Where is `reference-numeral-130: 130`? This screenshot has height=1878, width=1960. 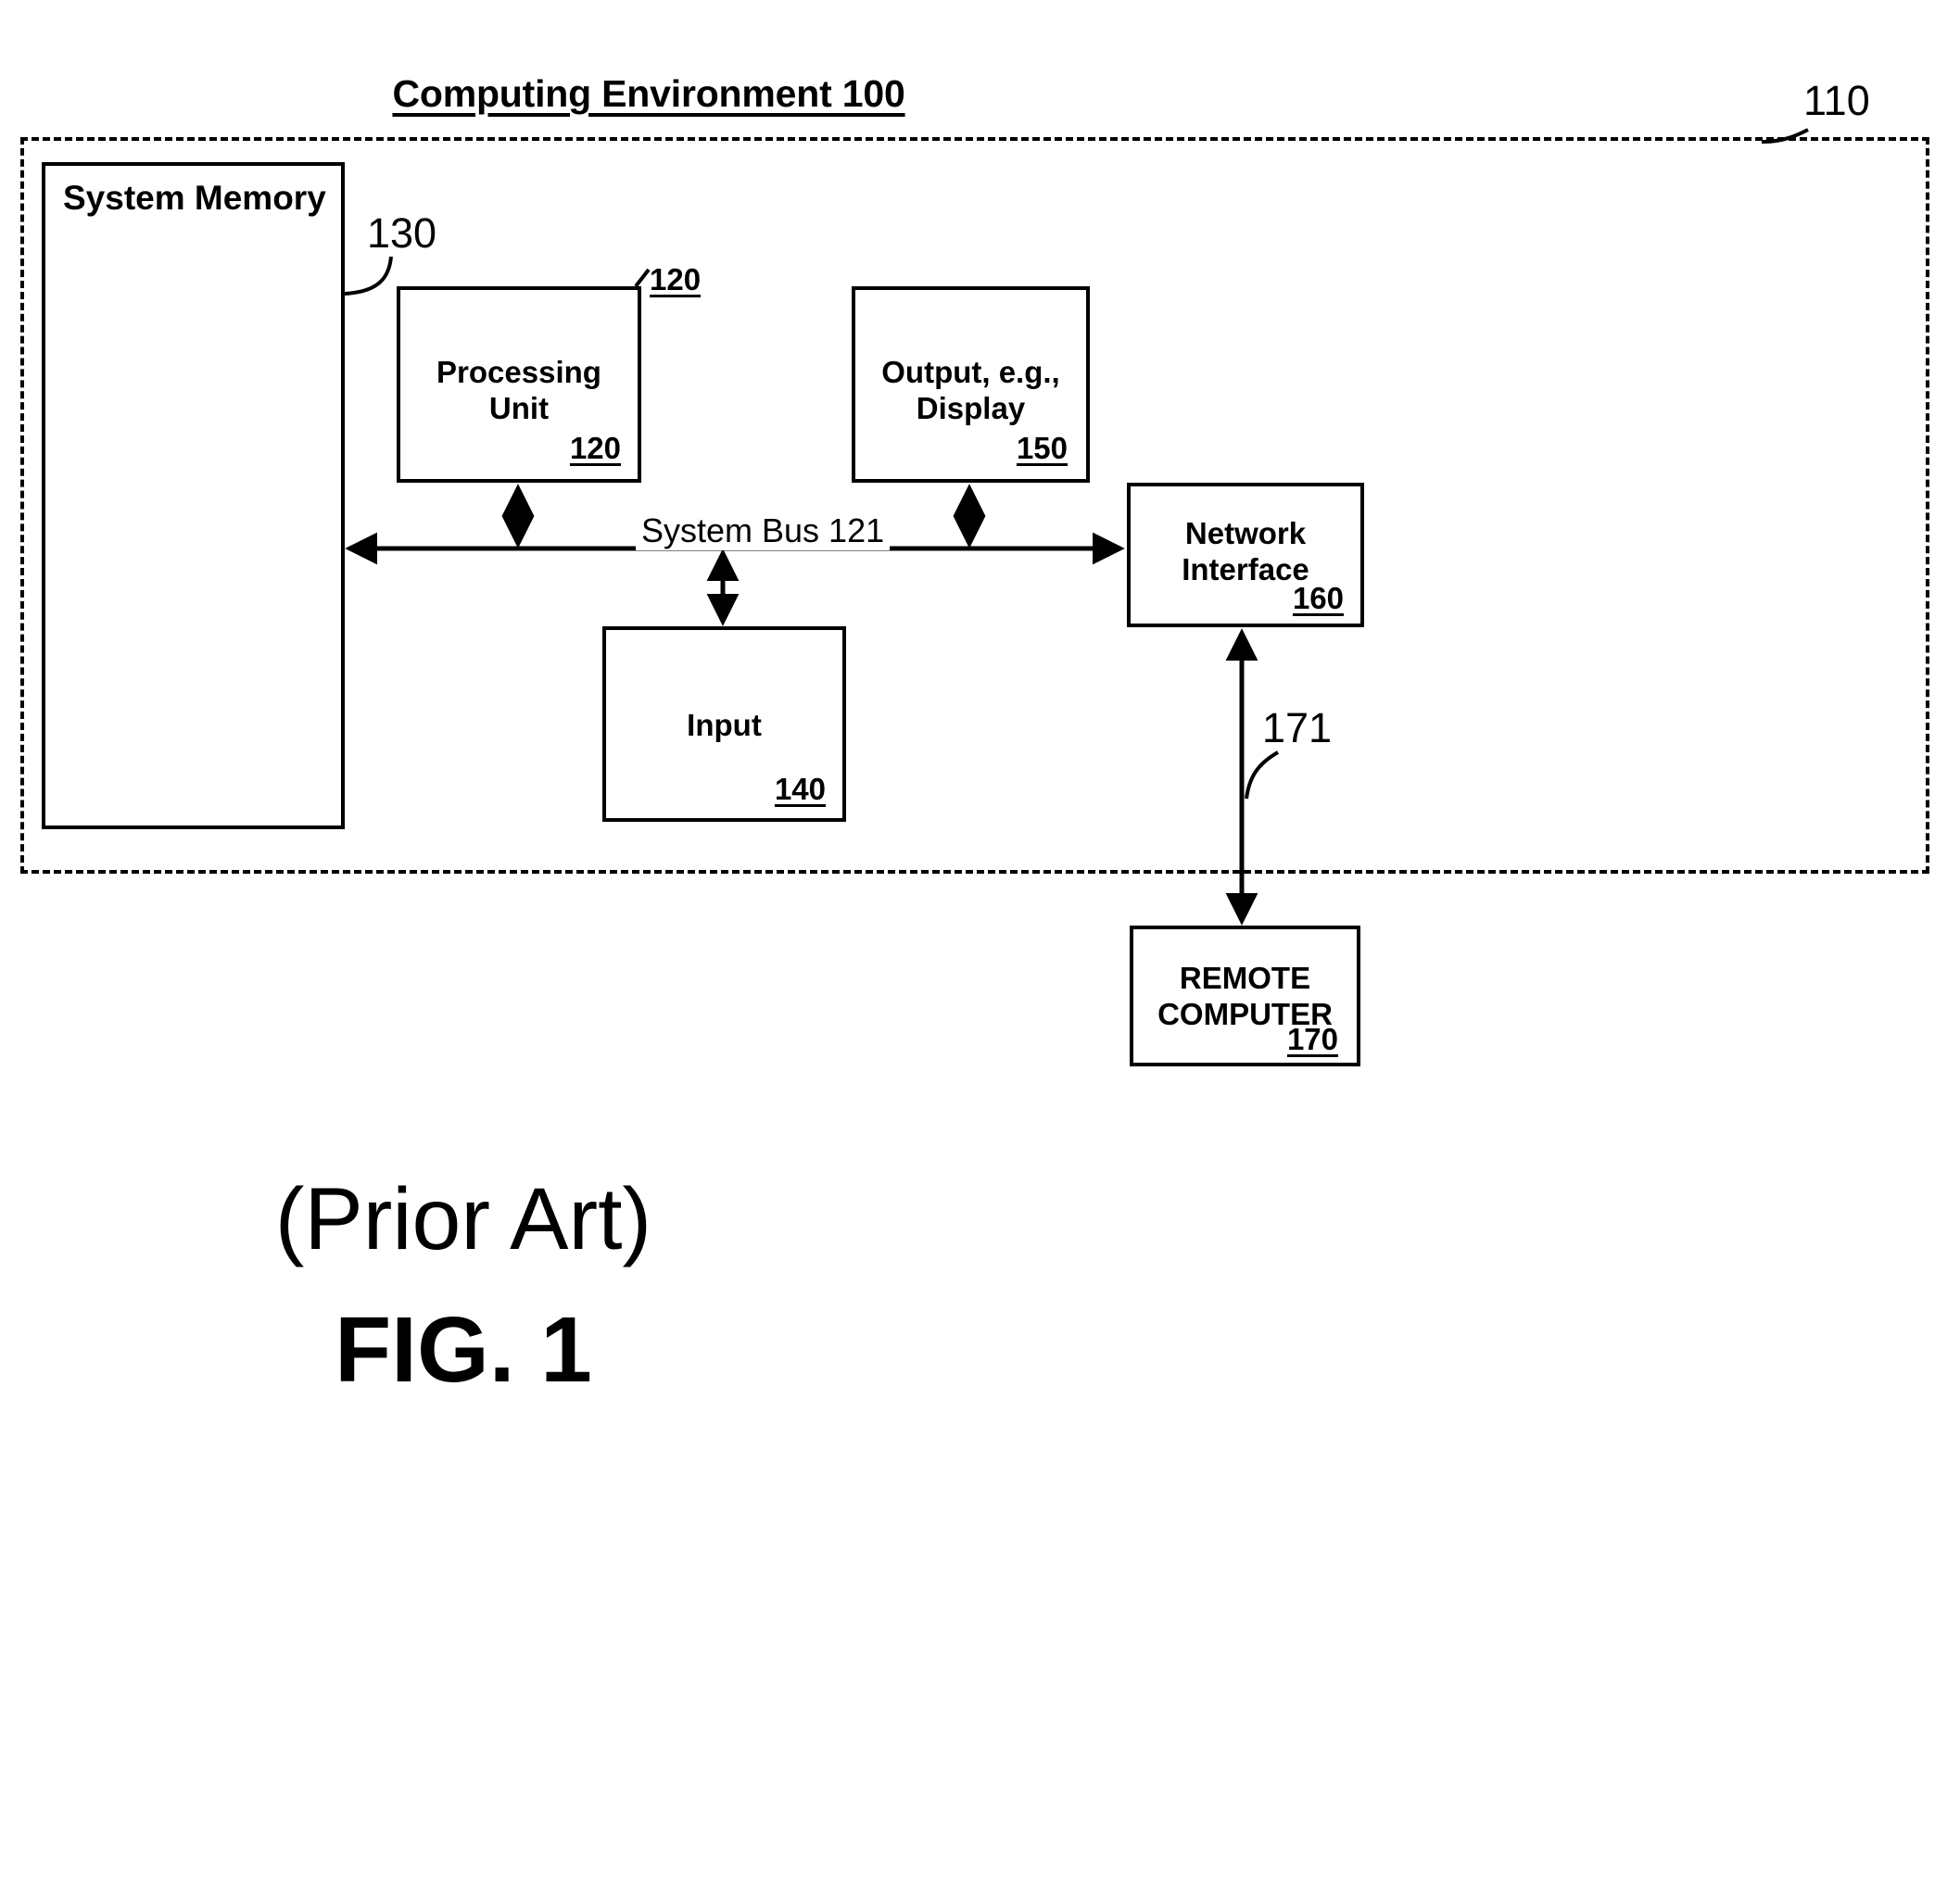 reference-numeral-130: 130 is located at coordinates (402, 233).